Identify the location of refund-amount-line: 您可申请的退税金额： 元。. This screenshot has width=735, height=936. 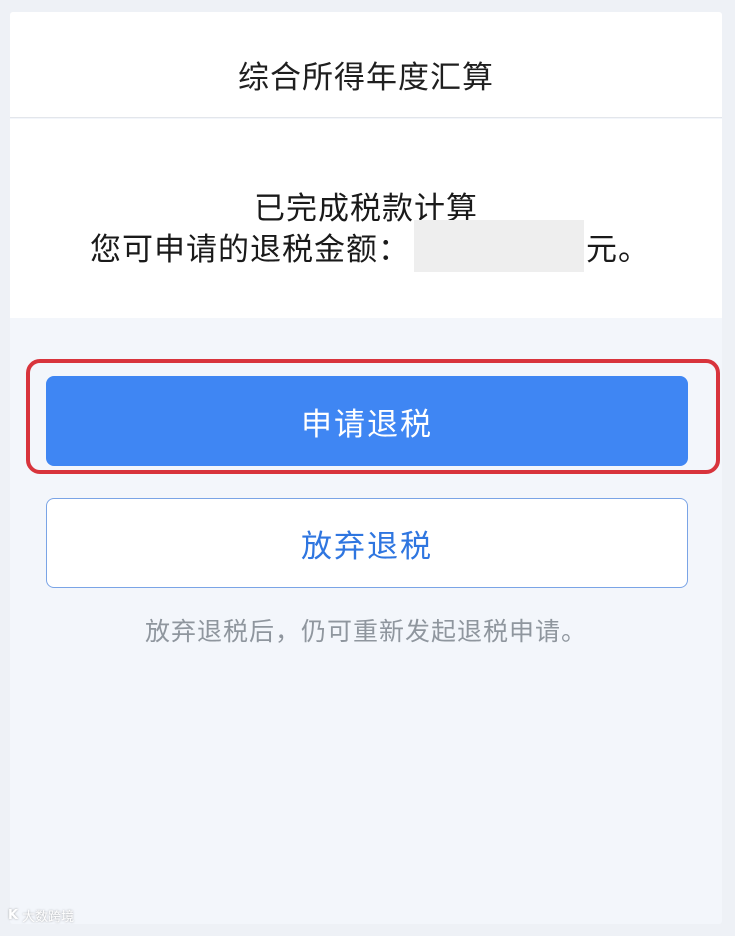
(370, 246).